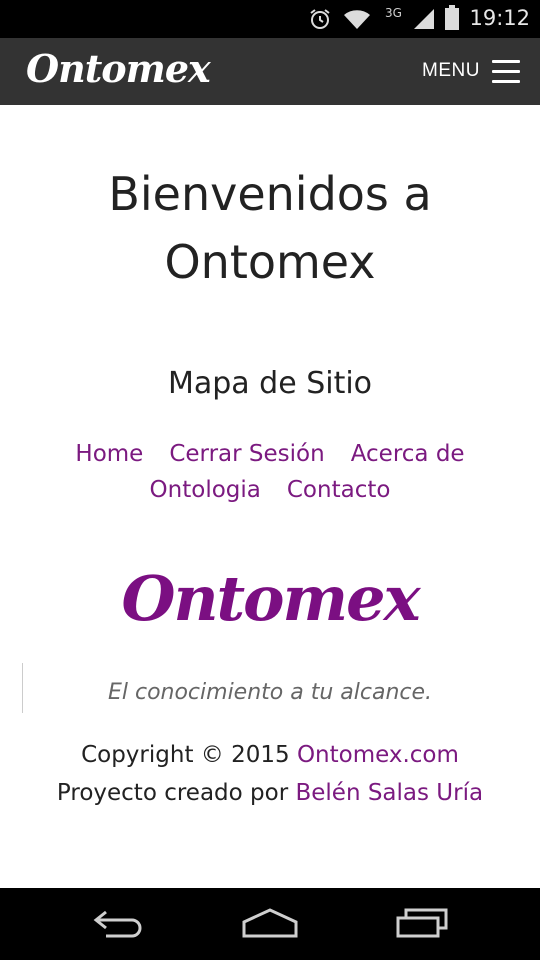 The height and width of the screenshot is (960, 540). What do you see at coordinates (270, 383) in the screenshot?
I see `sitemap-title: Mapa de Sitio` at bounding box center [270, 383].